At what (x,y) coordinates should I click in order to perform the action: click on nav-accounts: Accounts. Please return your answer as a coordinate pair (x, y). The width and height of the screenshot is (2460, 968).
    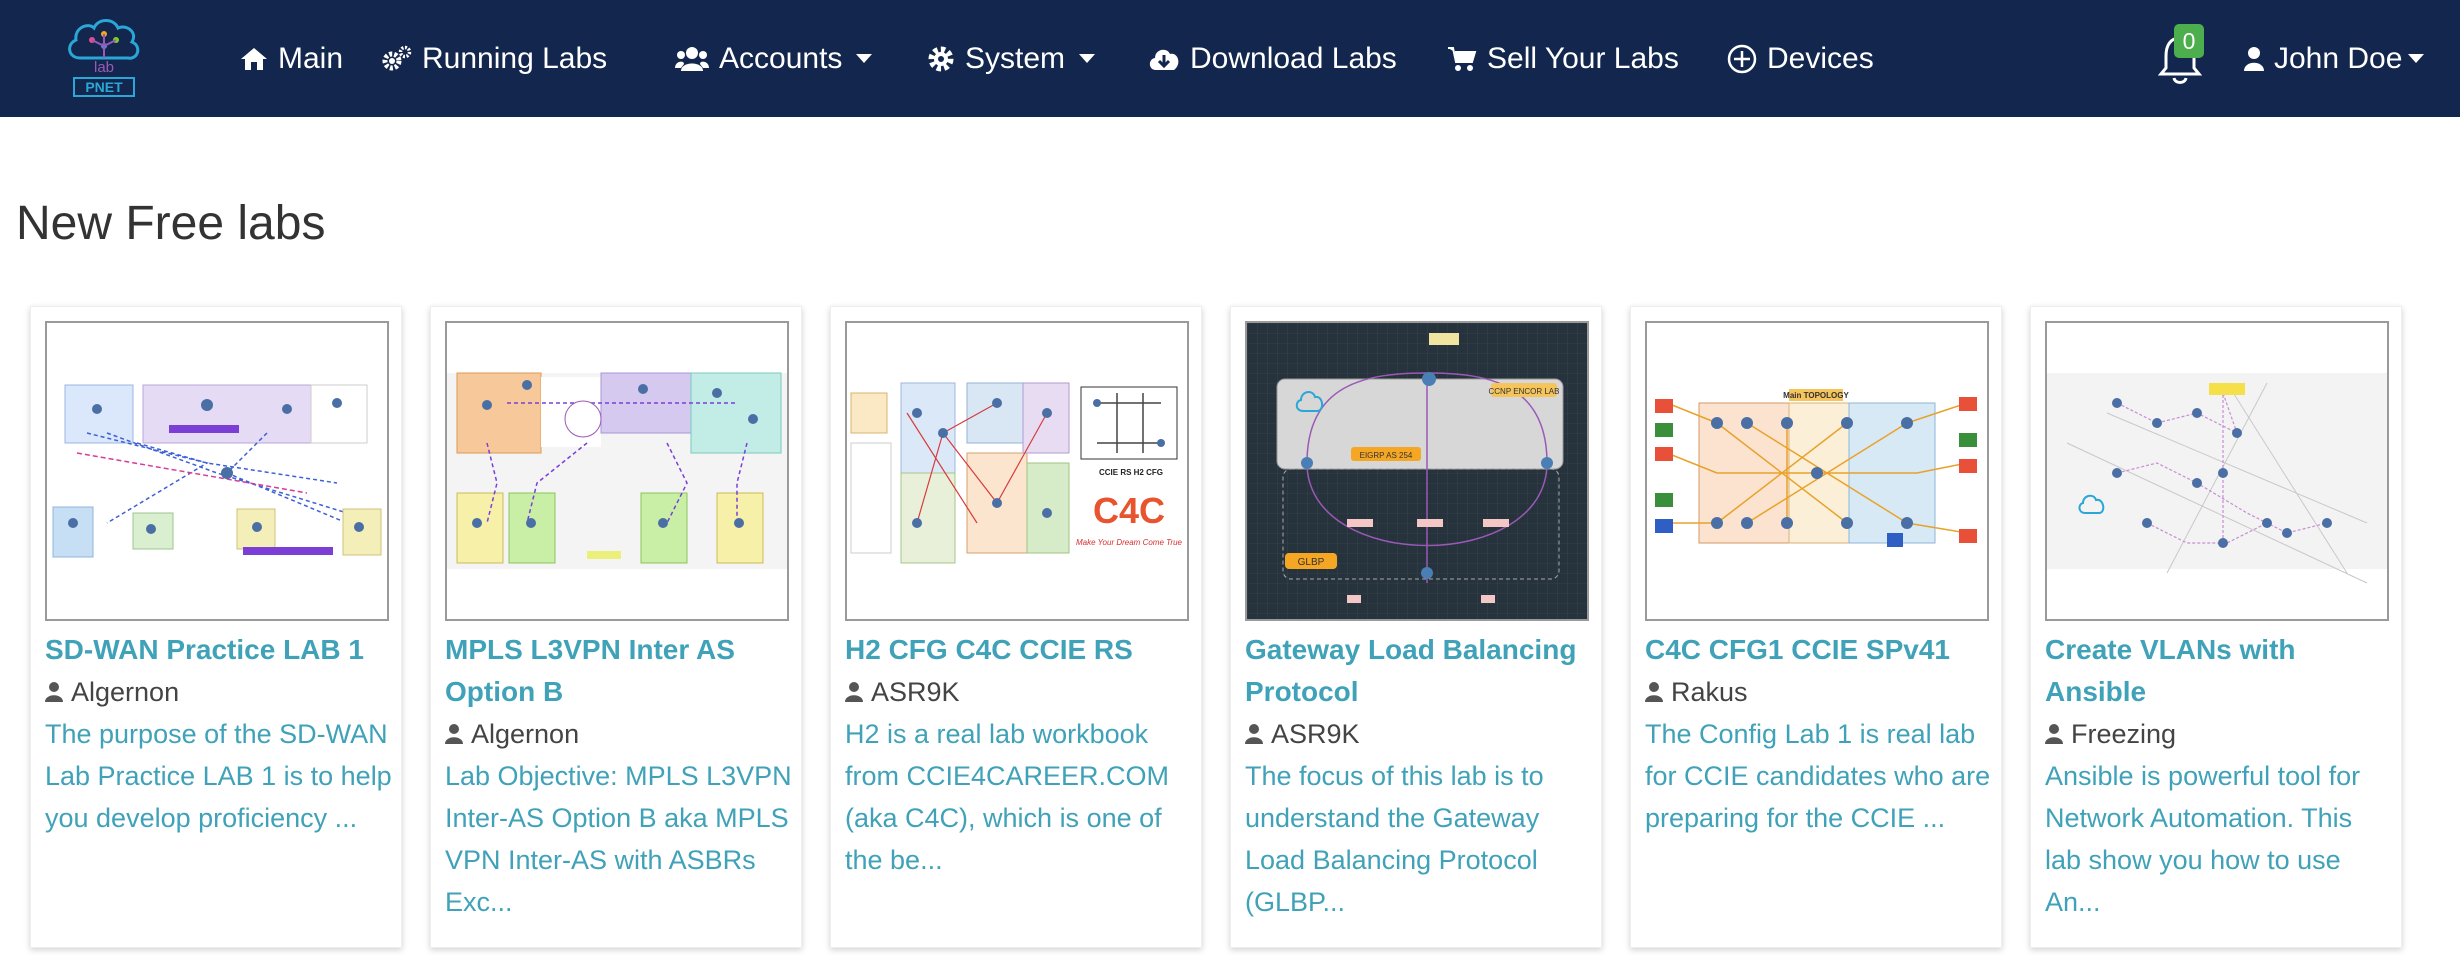
    Looking at the image, I should click on (774, 58).